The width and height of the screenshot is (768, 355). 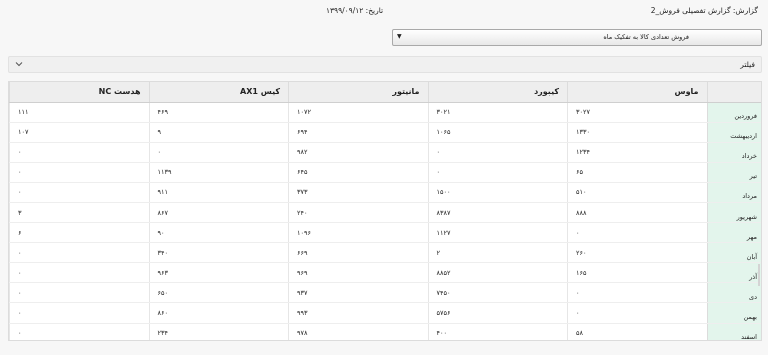 I want to click on month-cell: بهمن, so click(x=733, y=313).